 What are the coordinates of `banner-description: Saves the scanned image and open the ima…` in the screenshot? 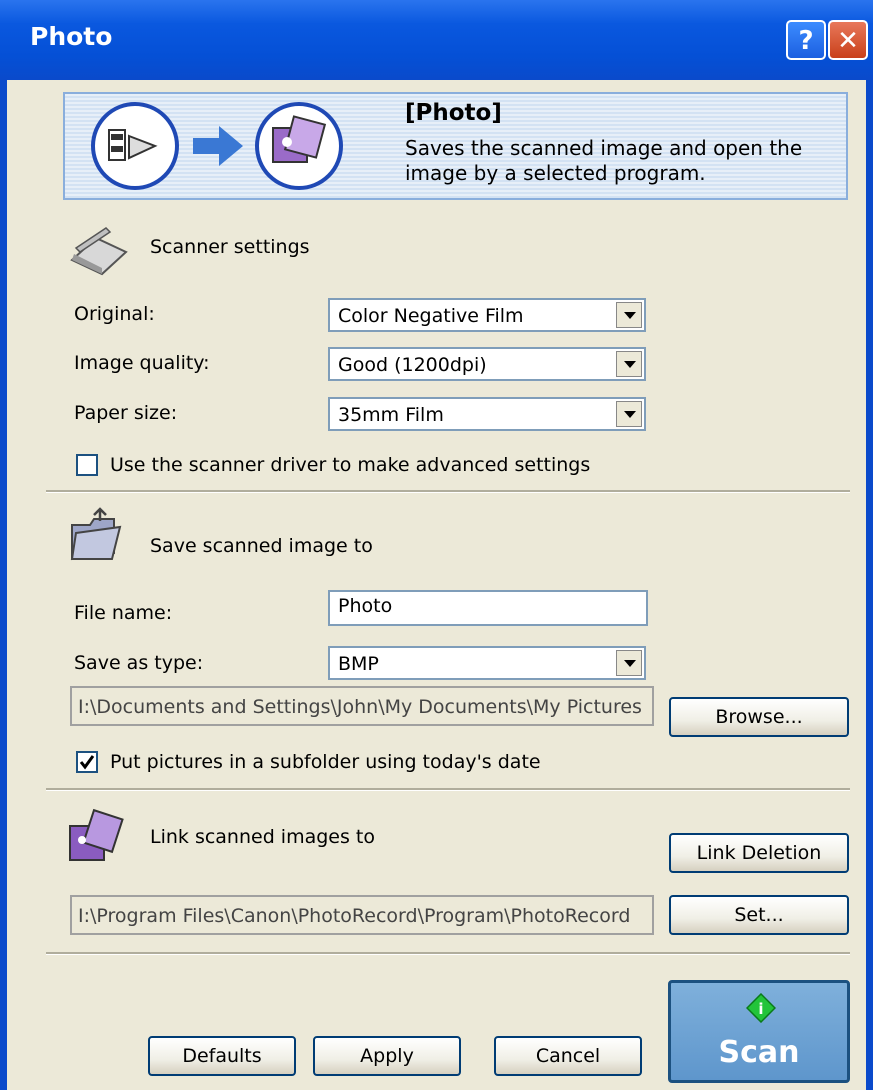 It's located at (604, 160).